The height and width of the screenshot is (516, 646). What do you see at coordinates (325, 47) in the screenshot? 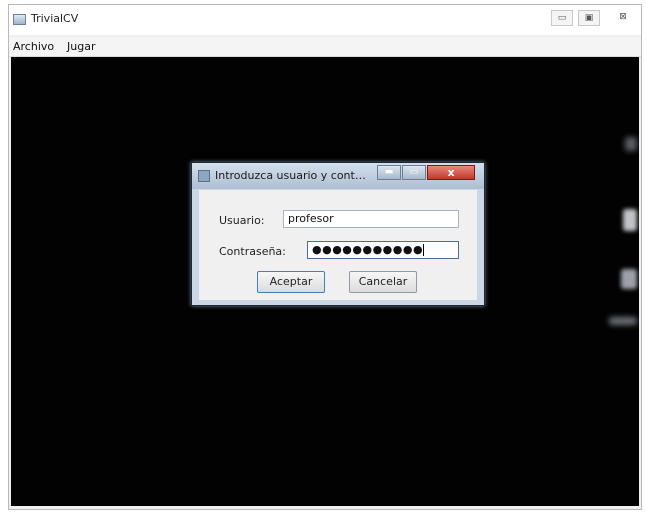
I see `menu-bar: Archivo Jugar` at bounding box center [325, 47].